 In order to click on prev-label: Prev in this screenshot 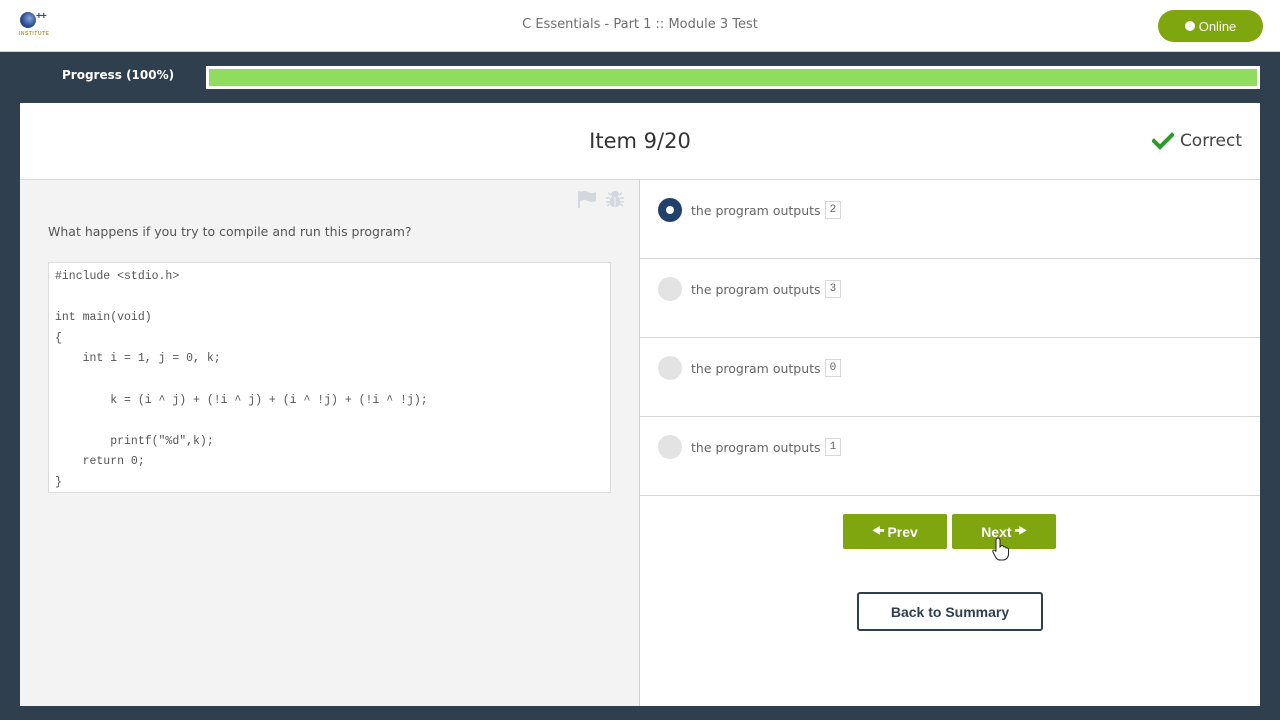, I will do `click(902, 531)`.